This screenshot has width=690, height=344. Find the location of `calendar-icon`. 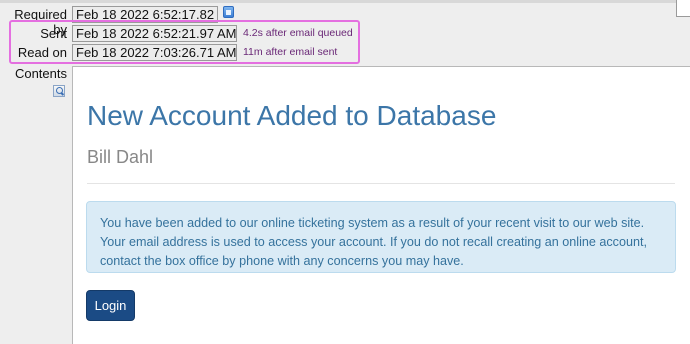

calendar-icon is located at coordinates (228, 12).